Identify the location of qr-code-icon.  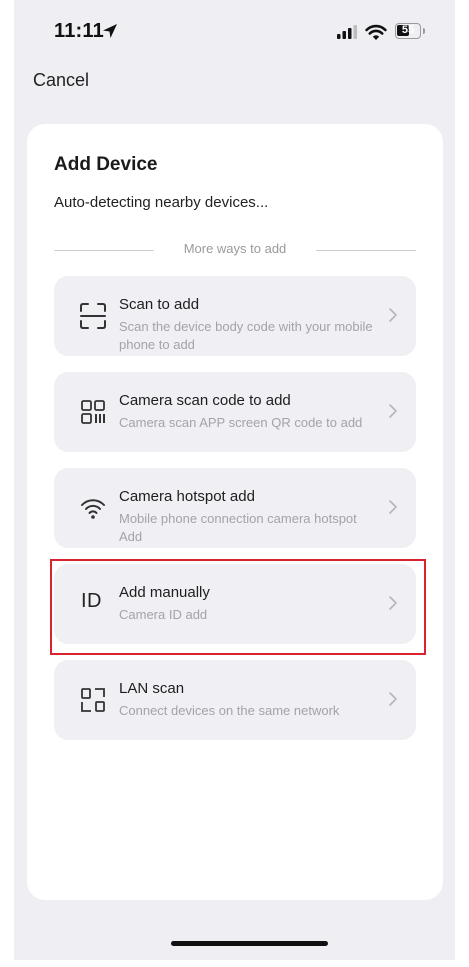
(93, 412).